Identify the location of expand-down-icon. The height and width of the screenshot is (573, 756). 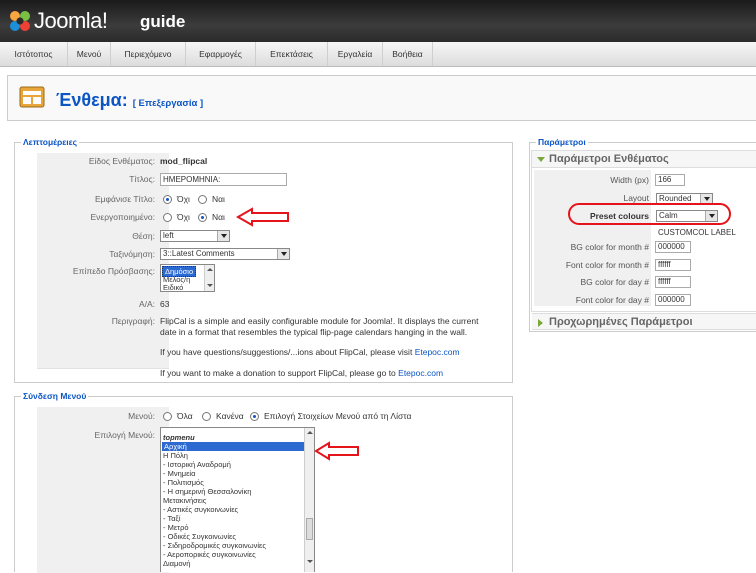
(541, 159).